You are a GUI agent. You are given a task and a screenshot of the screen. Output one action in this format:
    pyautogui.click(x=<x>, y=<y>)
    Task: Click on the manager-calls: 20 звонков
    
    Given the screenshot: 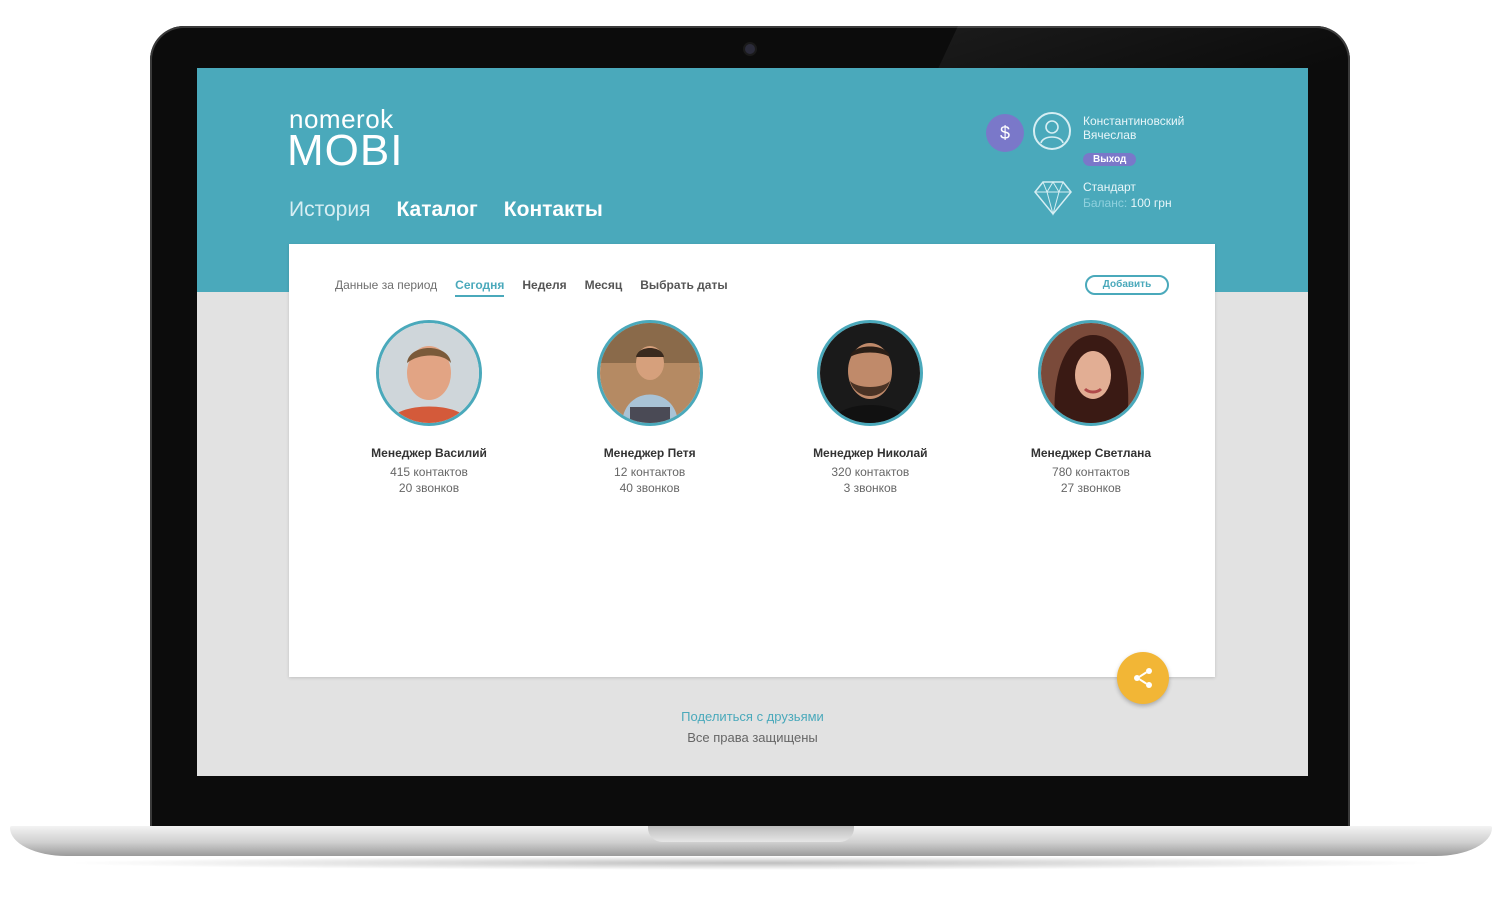 What is the action you would take?
    pyautogui.click(x=429, y=488)
    